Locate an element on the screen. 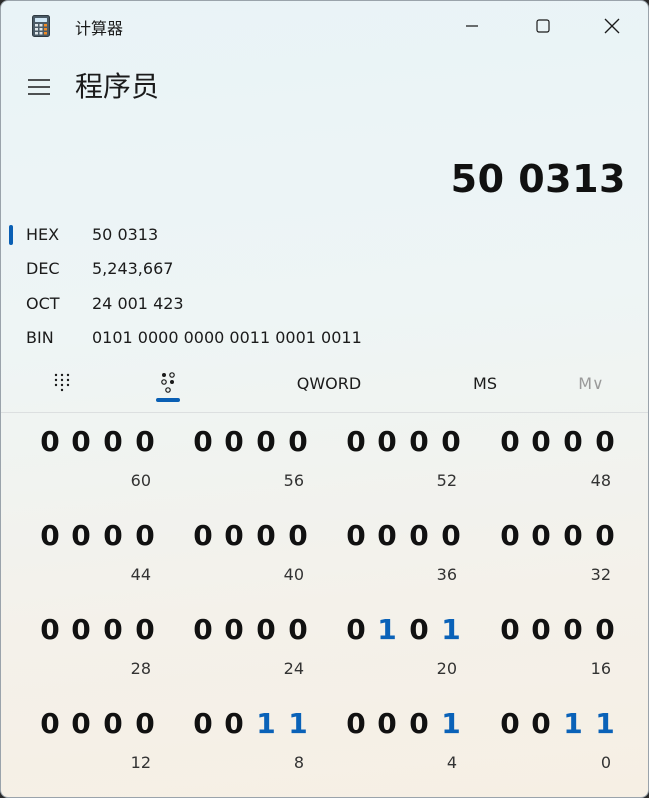 Image resolution: width=649 pixels, height=798 pixels. divider is located at coordinates (324, 412).